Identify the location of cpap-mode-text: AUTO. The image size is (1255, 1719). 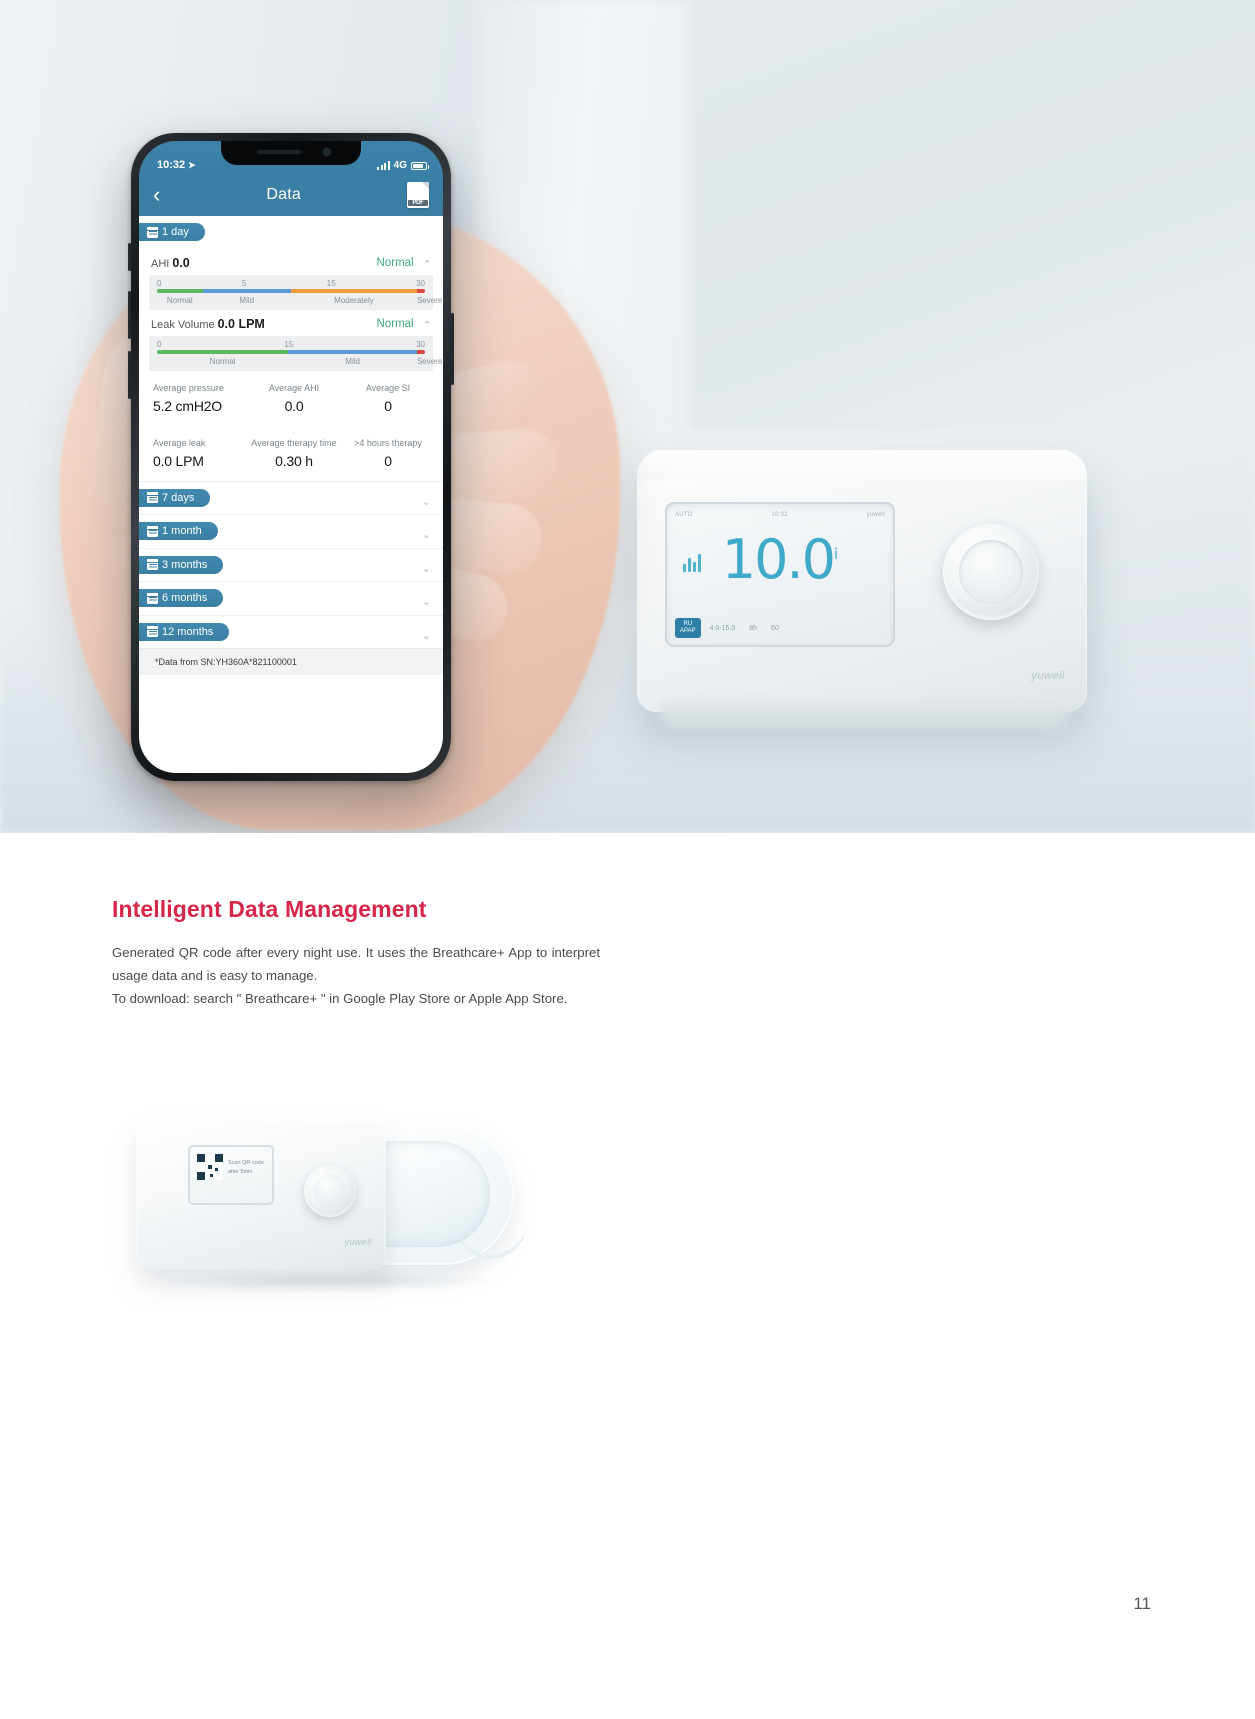
(684, 514).